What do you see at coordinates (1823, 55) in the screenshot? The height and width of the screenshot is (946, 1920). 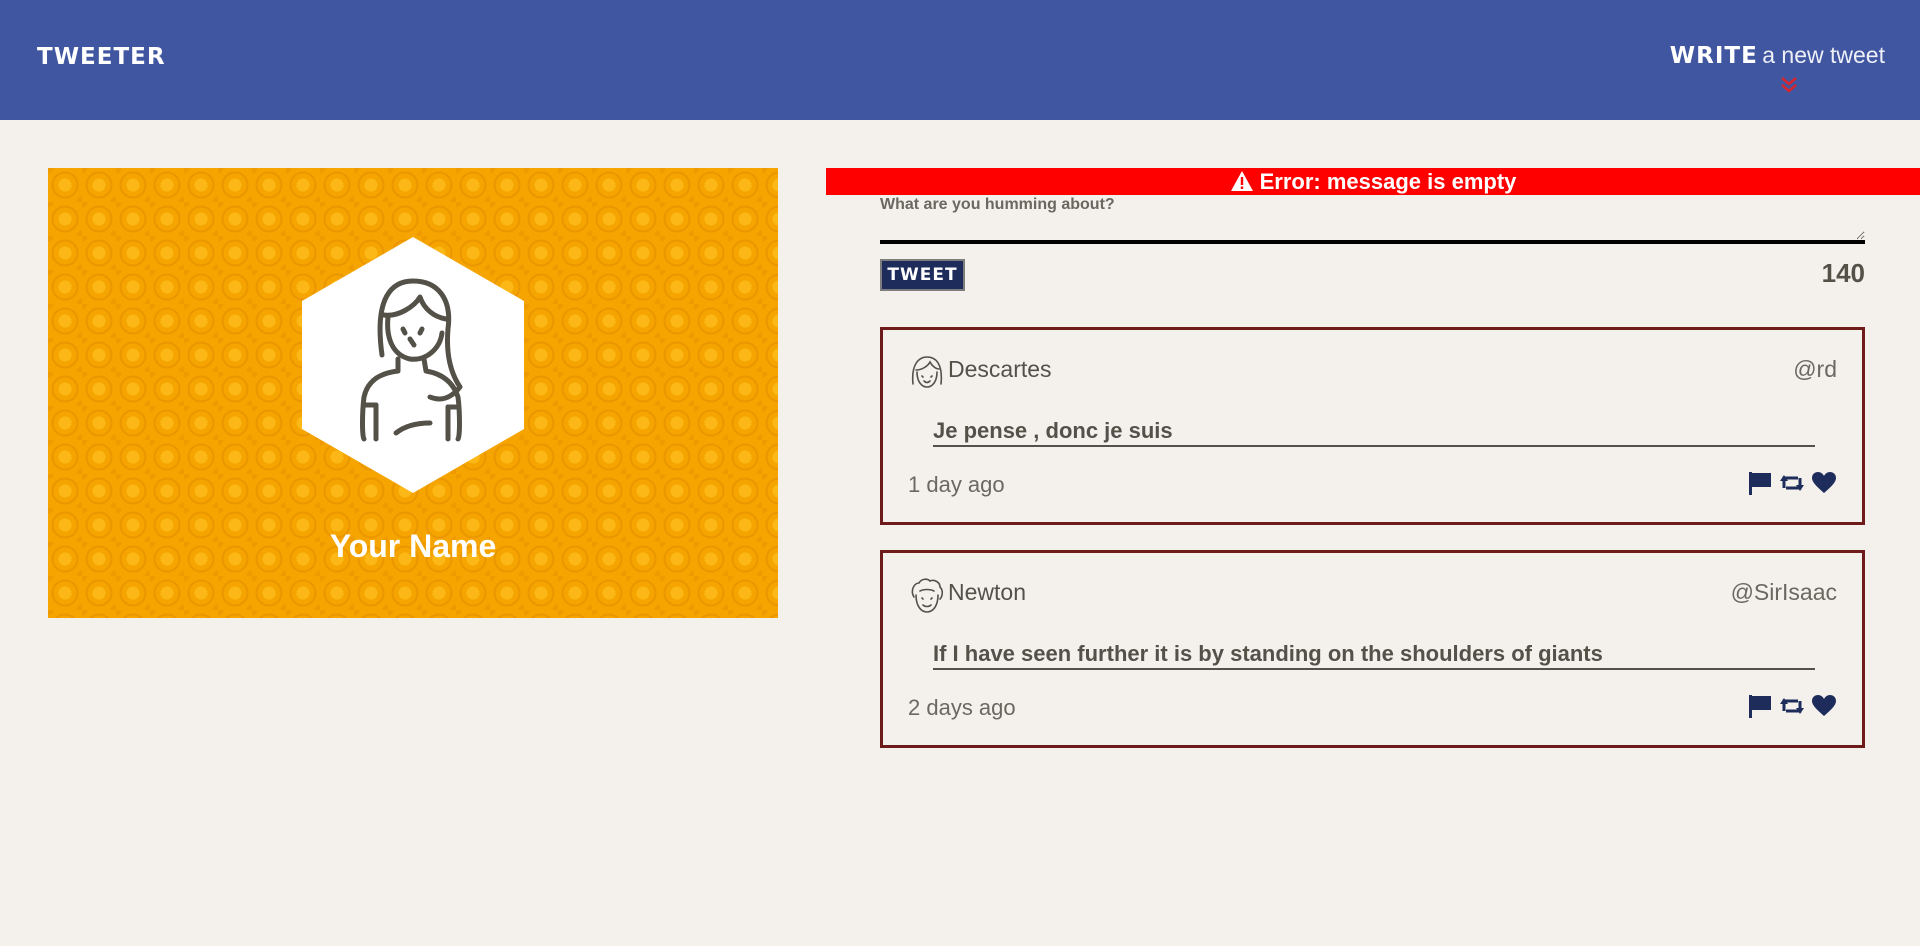 I see `new-tweet-label: a new tweet` at bounding box center [1823, 55].